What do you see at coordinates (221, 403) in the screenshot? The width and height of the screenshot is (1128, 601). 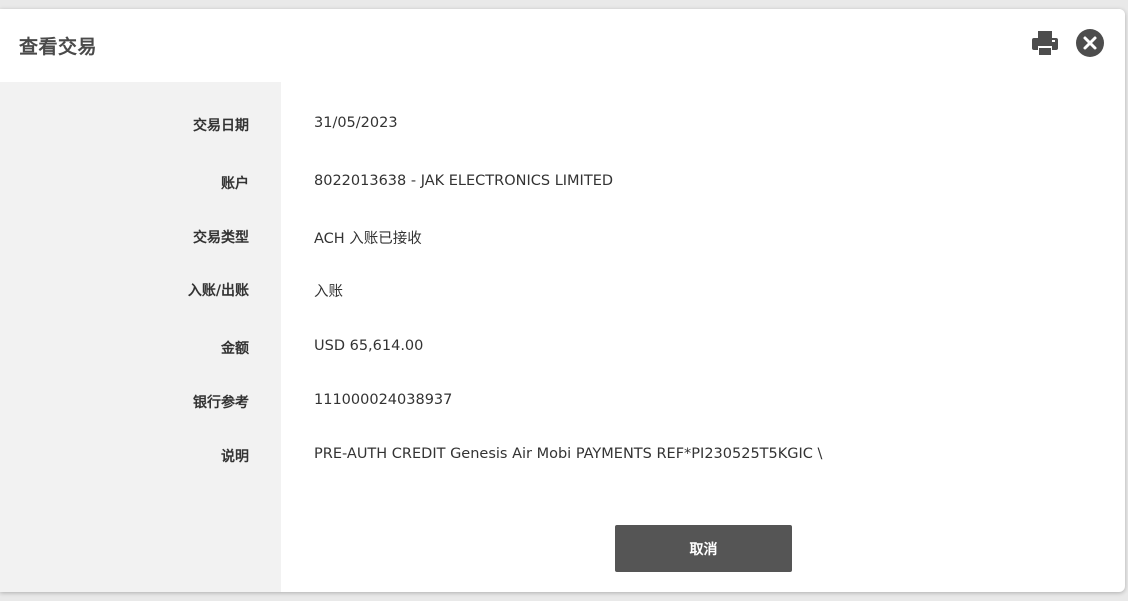 I see `bank-reference-label: 银行参考` at bounding box center [221, 403].